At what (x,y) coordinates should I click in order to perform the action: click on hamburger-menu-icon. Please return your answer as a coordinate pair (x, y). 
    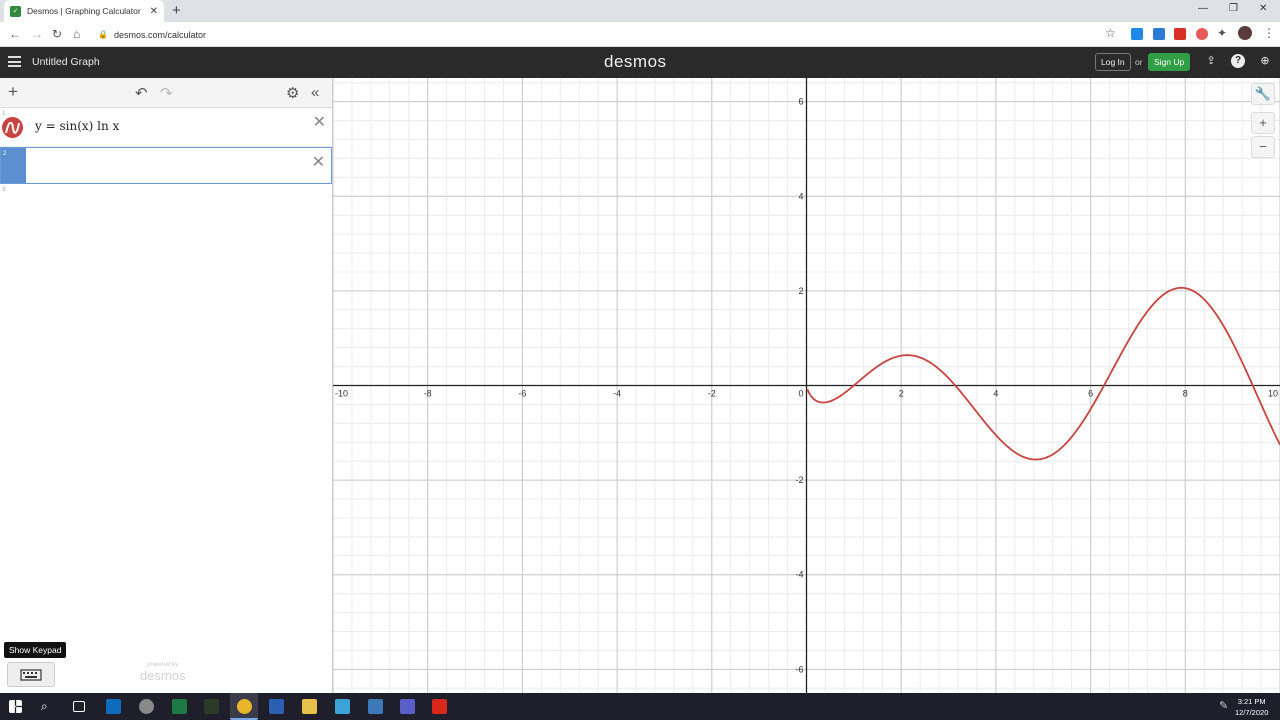
    Looking at the image, I should click on (14, 61).